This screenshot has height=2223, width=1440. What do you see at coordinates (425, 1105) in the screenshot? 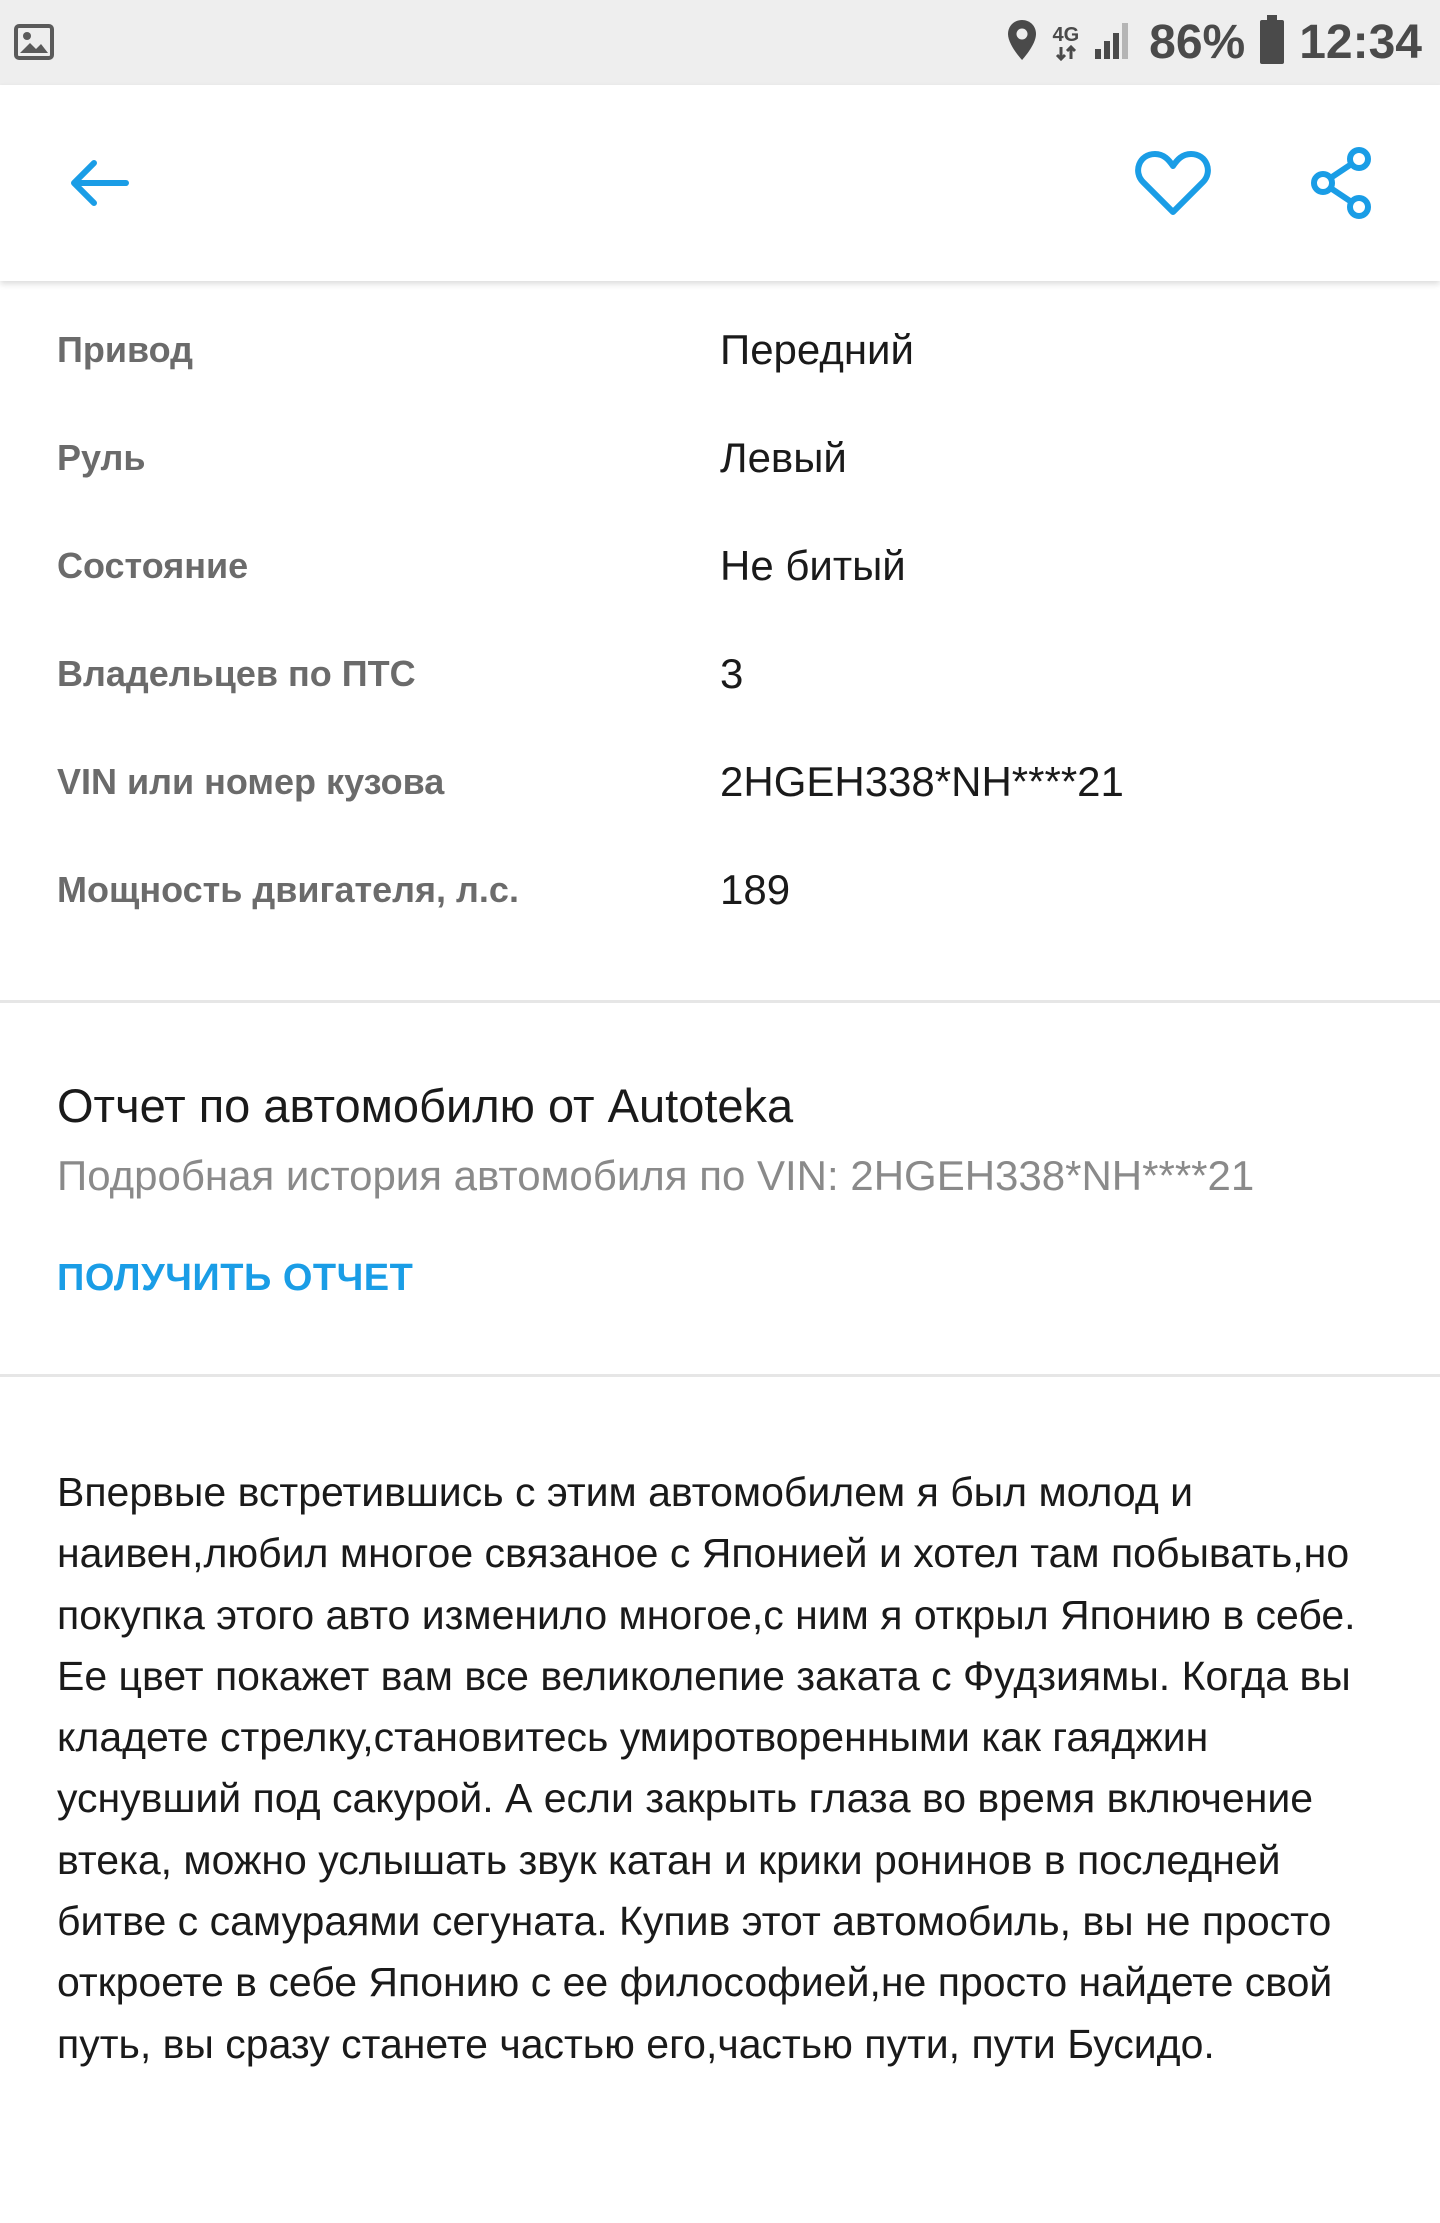
I see `report-title: Отчет по автомобилю от Autoteka` at bounding box center [425, 1105].